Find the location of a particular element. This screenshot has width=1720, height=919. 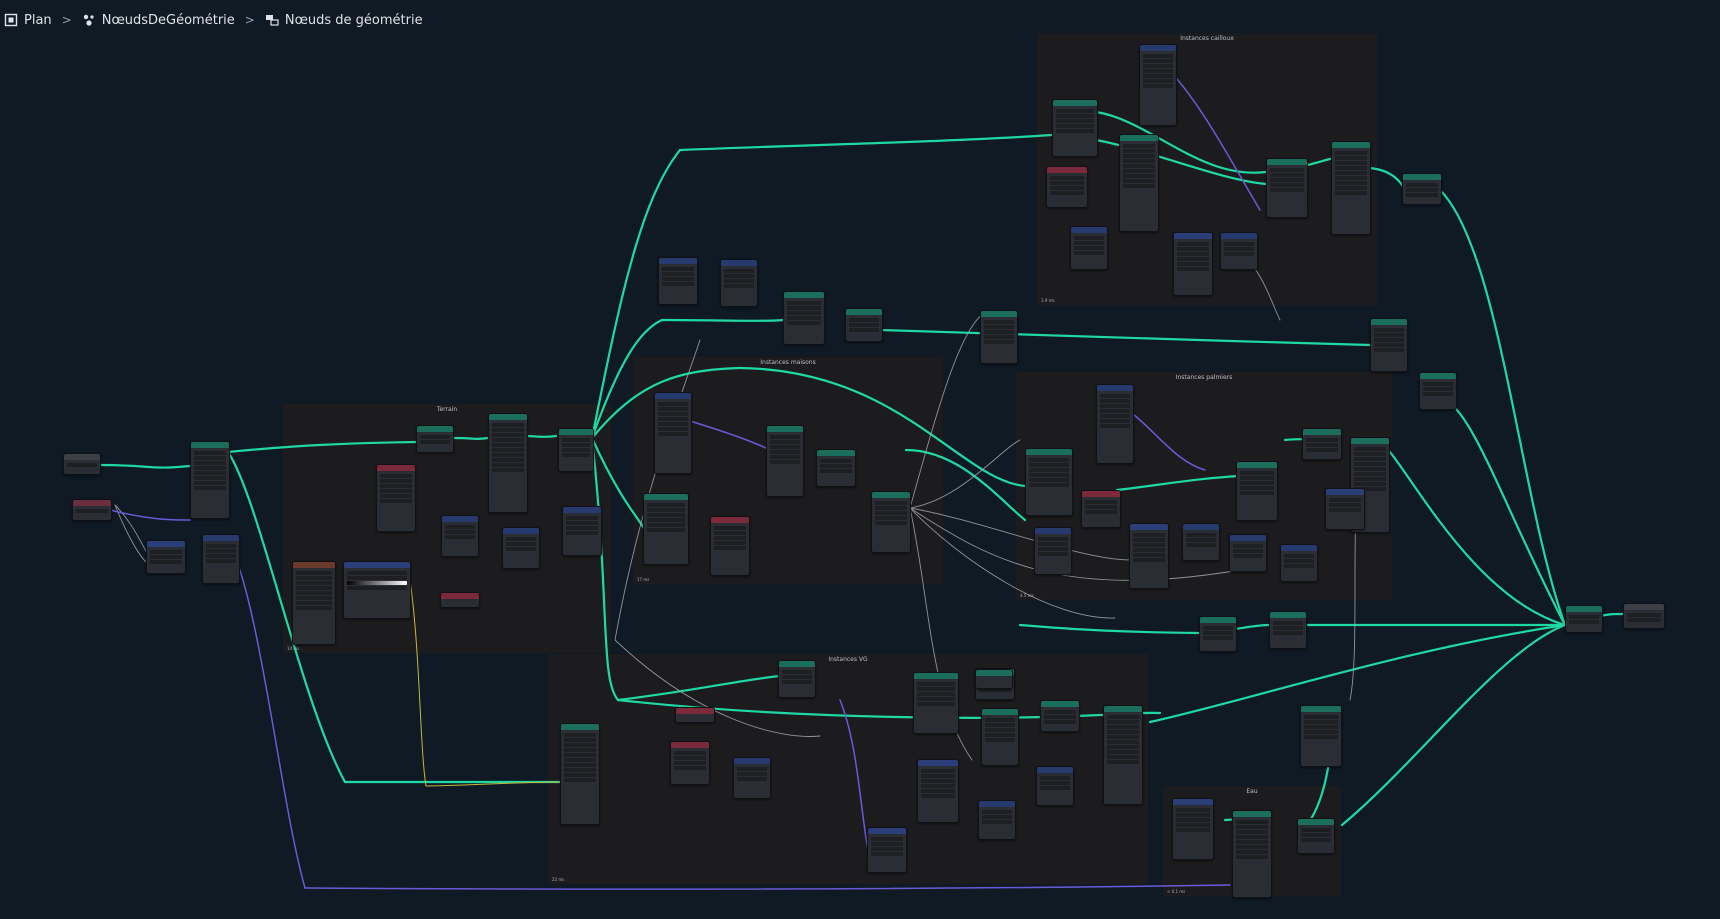

node-capture-attribute is located at coordinates (797, 679).